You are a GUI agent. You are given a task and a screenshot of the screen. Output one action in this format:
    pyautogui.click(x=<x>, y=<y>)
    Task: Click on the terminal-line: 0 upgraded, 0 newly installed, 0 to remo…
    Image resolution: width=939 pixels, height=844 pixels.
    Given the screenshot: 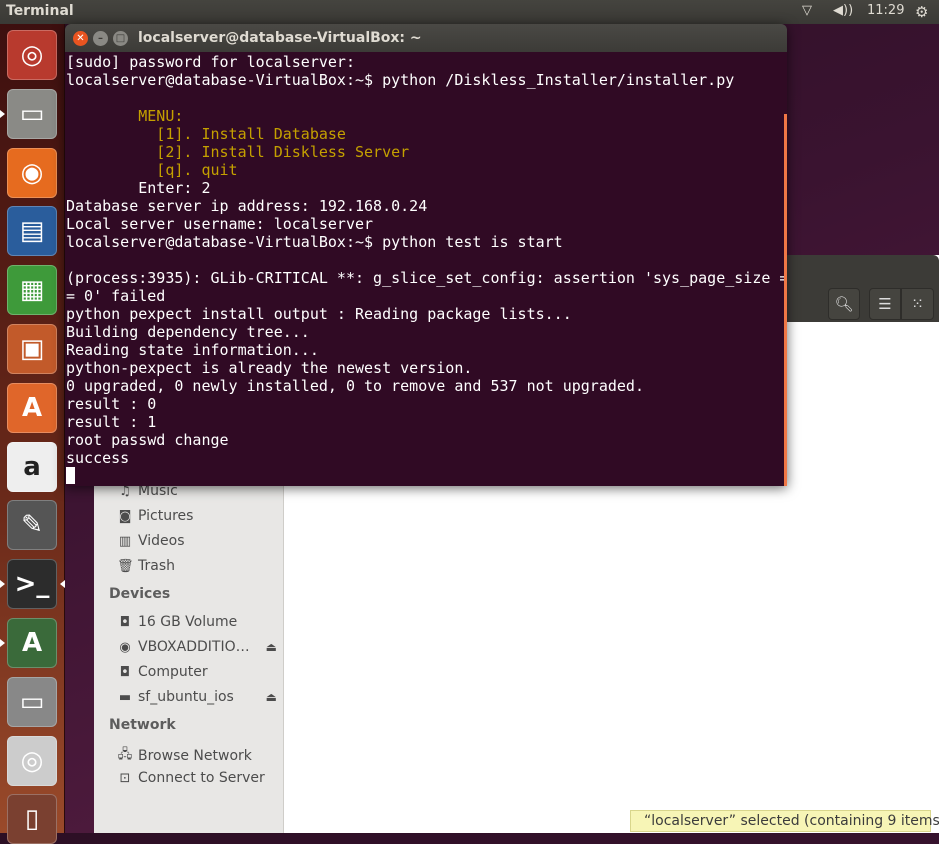 What is the action you would take?
    pyautogui.click(x=355, y=386)
    